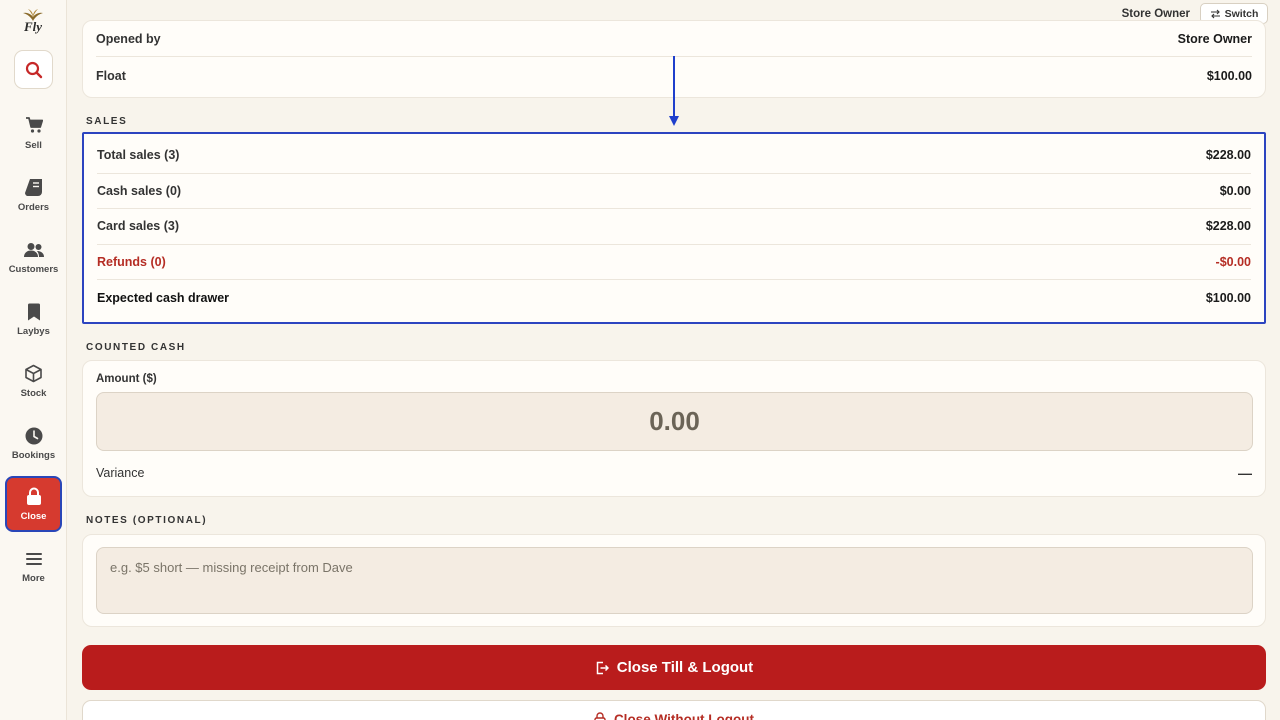 The height and width of the screenshot is (720, 1280). I want to click on refunds-value: -$0.00, so click(1233, 261).